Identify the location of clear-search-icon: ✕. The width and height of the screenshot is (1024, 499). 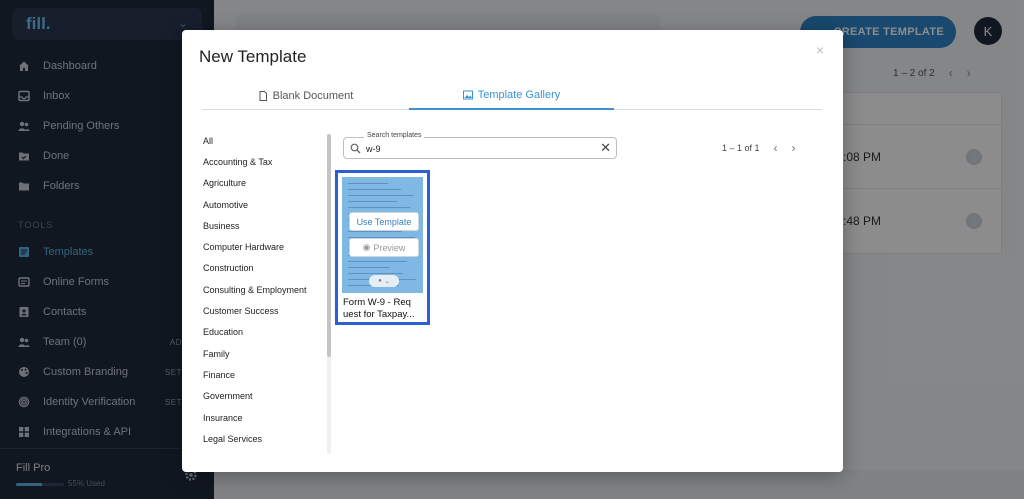
(605, 148).